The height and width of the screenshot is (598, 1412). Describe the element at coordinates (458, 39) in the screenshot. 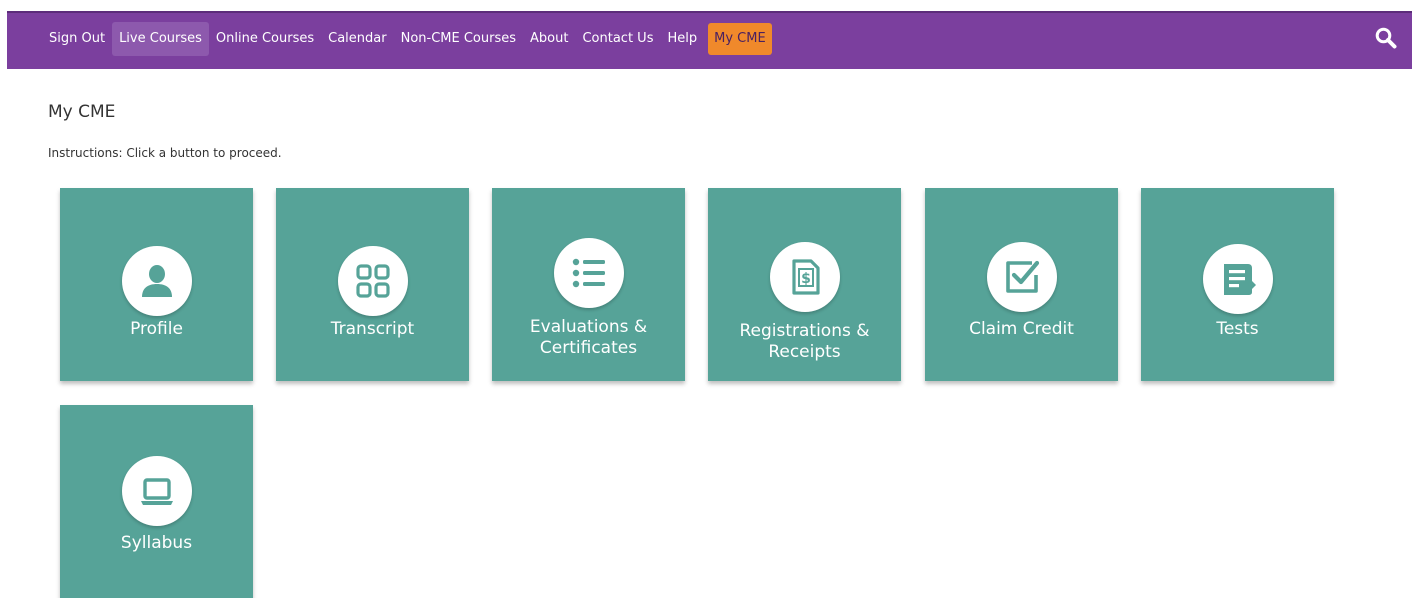

I see `nav-item-non-cme-courses: Non-CME Courses` at that location.